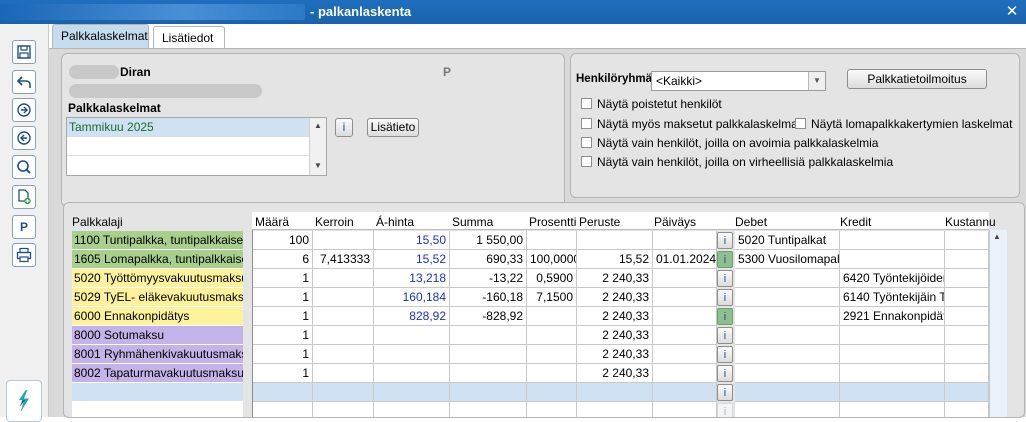 The image size is (1026, 422). What do you see at coordinates (738, 81) in the screenshot?
I see `group-select: <Kaikki> ▼` at bounding box center [738, 81].